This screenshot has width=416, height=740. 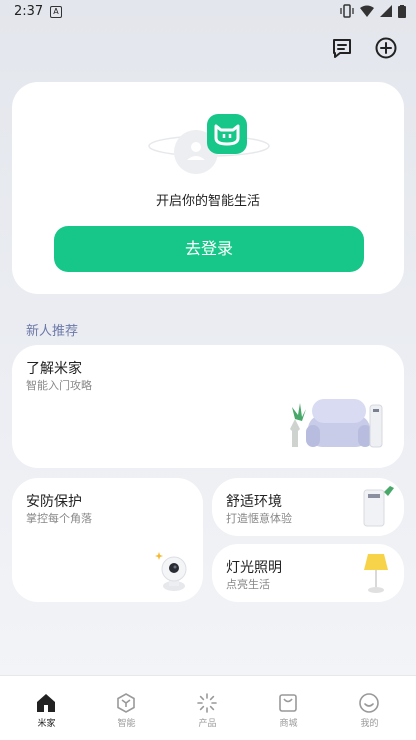 What do you see at coordinates (207, 703) in the screenshot?
I see `sparkle-icon` at bounding box center [207, 703].